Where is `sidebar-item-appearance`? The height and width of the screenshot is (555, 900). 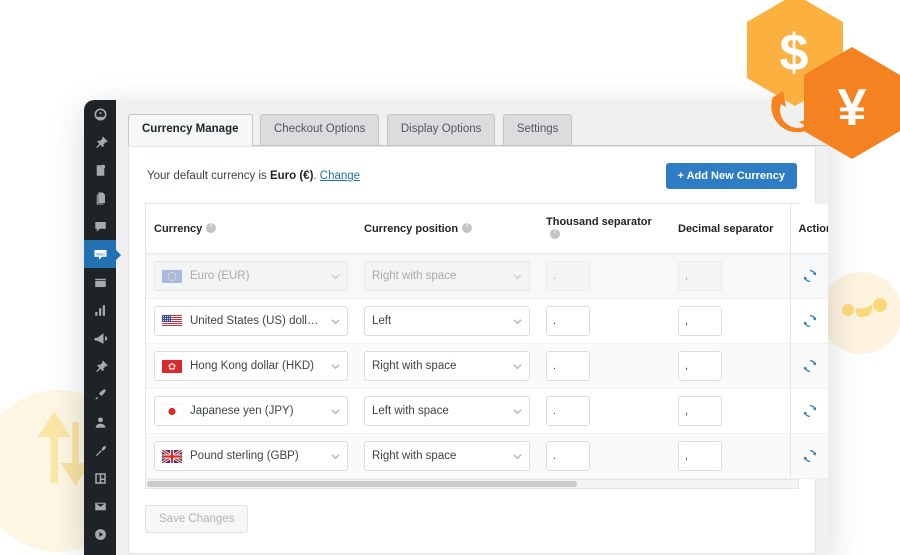
sidebar-item-appearance is located at coordinates (100, 394).